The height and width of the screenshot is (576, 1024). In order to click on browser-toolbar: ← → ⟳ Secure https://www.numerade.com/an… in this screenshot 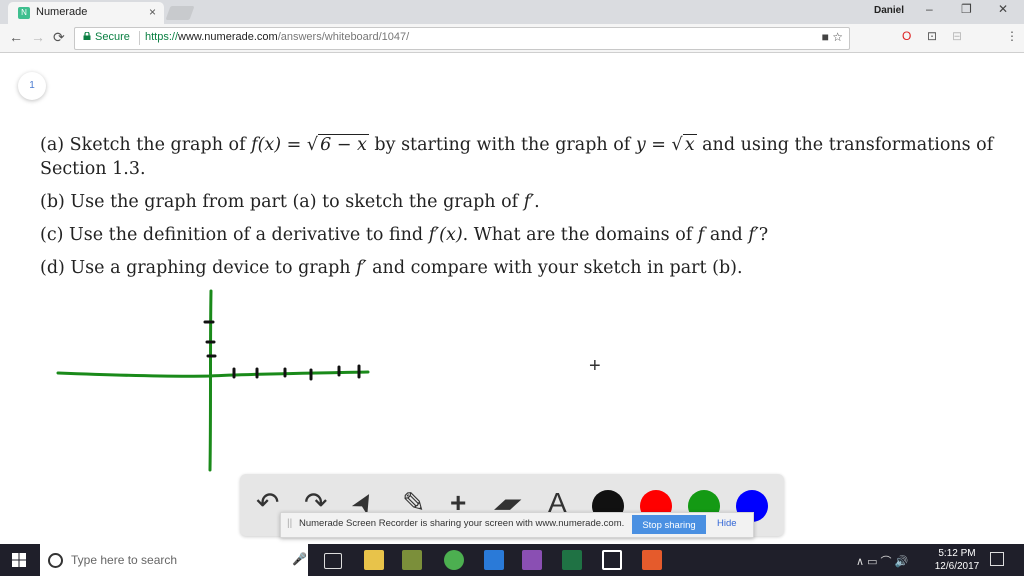, I will do `click(512, 38)`.